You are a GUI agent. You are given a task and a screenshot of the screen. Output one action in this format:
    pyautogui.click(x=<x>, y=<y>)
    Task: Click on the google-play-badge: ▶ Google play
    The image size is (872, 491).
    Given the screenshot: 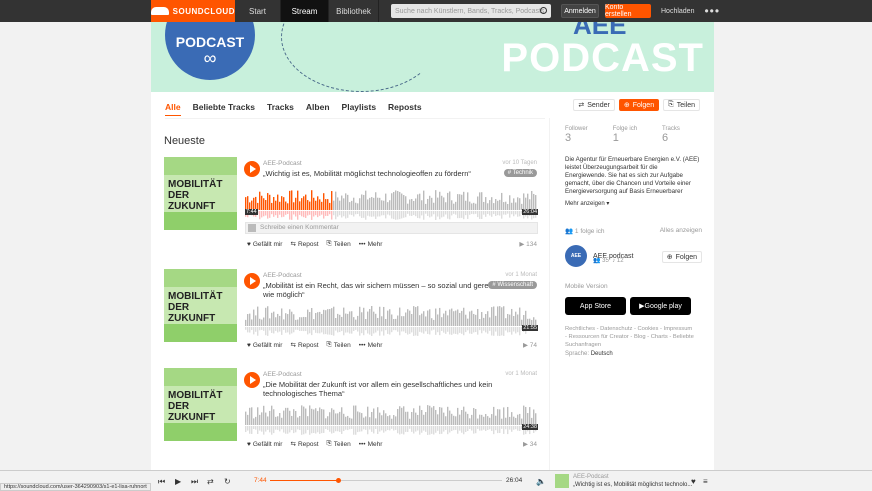 What is the action you would take?
    pyautogui.click(x=660, y=306)
    